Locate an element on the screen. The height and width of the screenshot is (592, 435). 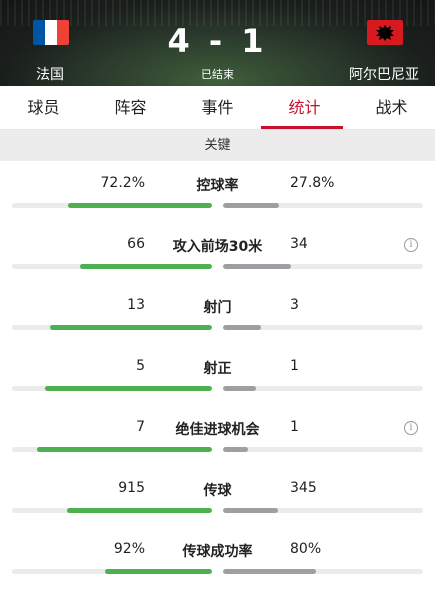
away-stat-value: 345 is located at coordinates (303, 488).